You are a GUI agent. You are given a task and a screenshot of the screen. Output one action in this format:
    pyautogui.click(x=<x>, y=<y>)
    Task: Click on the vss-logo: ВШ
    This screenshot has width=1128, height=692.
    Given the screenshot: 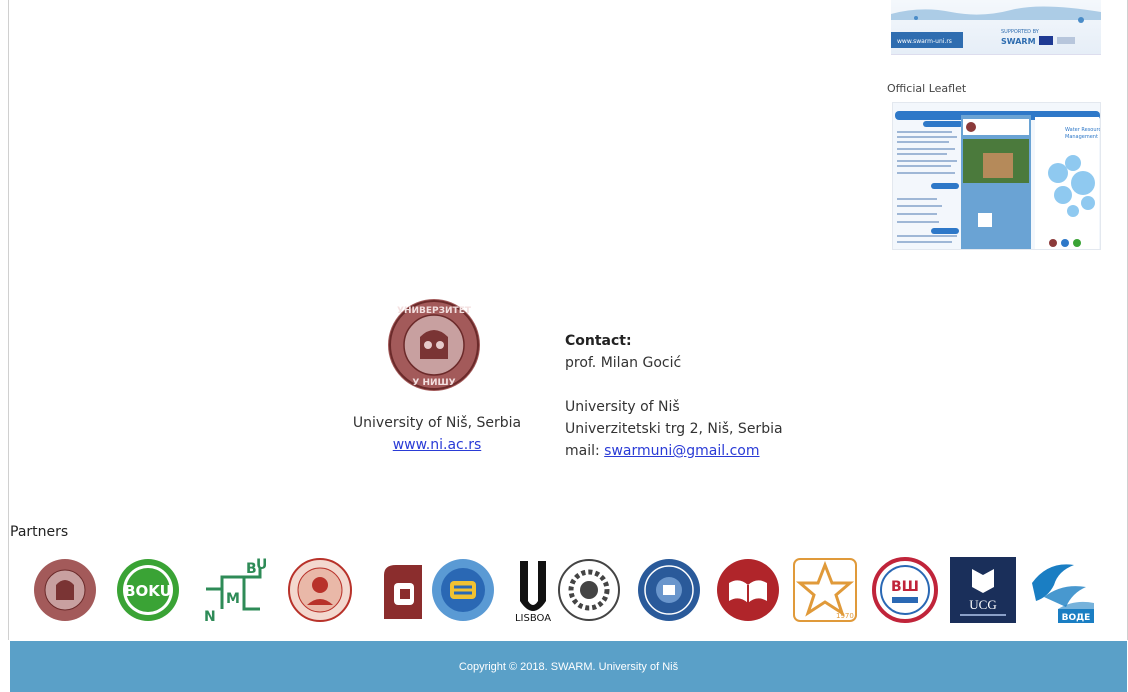 What is the action you would take?
    pyautogui.click(x=905, y=590)
    